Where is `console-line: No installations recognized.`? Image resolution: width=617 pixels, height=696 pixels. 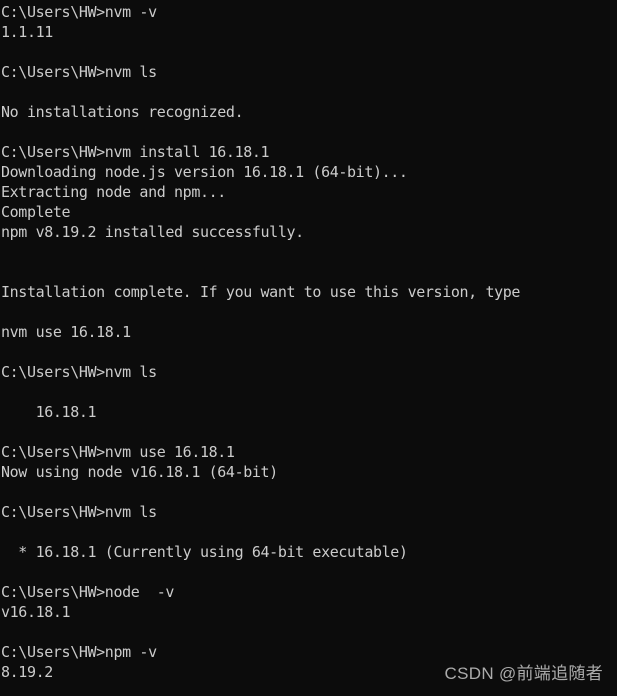
console-line: No installations recognized. is located at coordinates (122, 112).